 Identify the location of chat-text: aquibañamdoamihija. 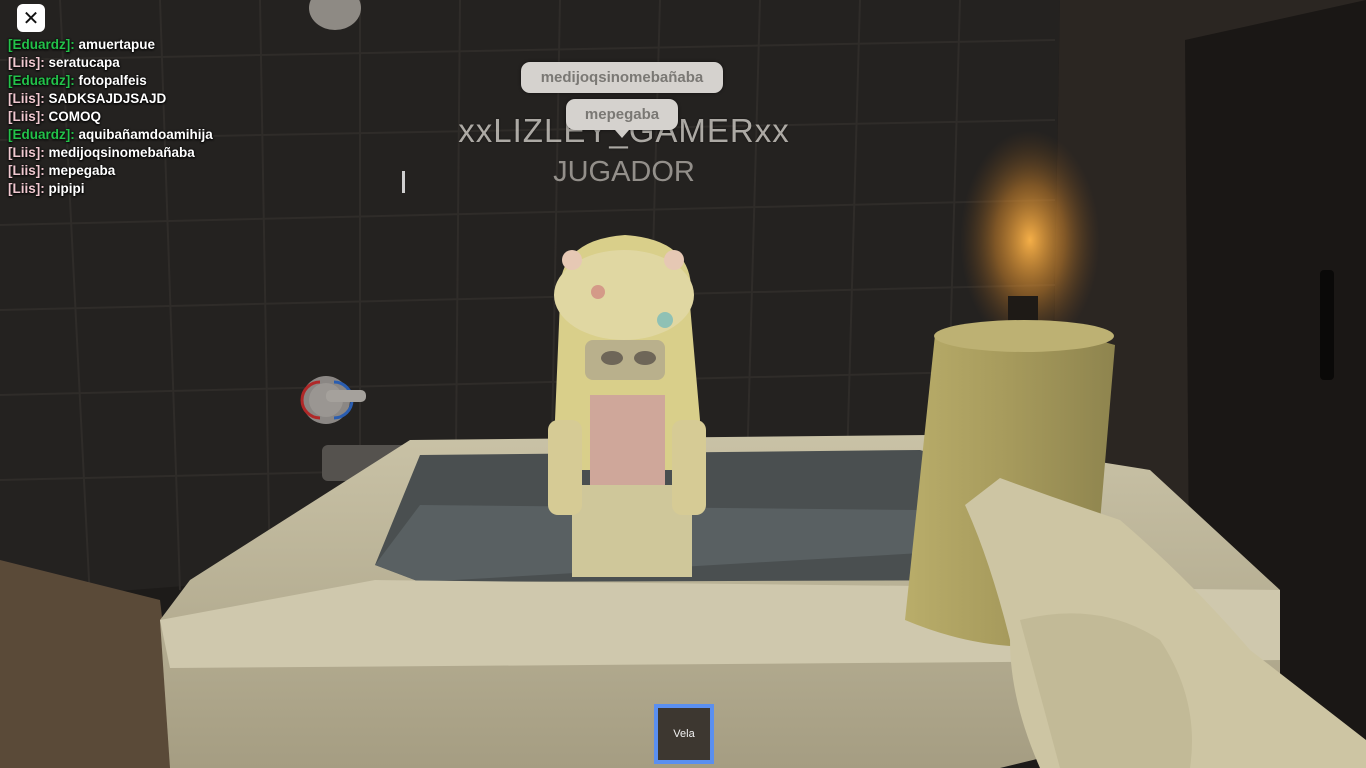
(145, 134).